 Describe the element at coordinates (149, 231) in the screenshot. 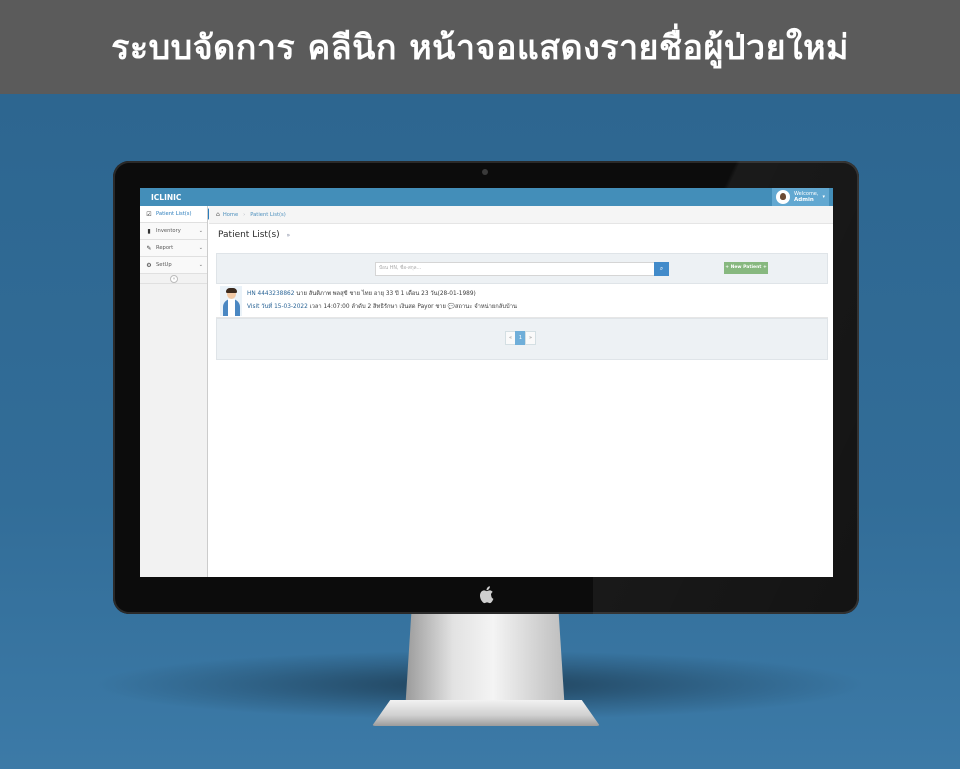

I see `file-icon: ▮` at that location.